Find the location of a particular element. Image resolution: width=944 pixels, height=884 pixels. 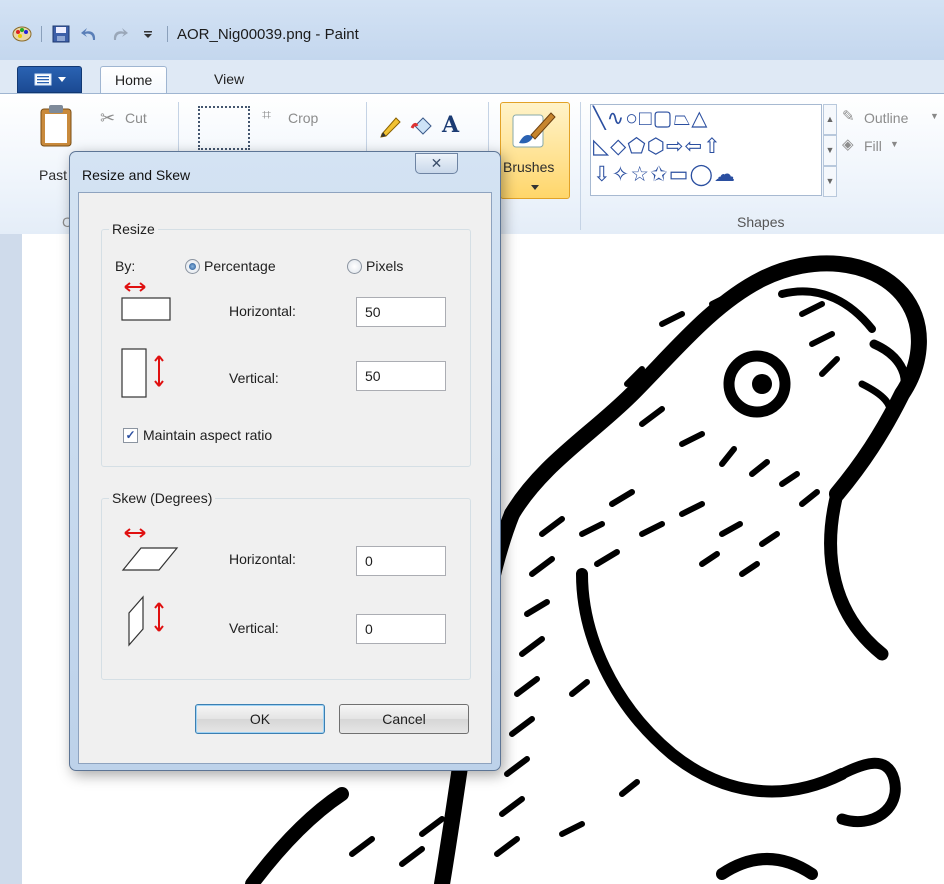

window-title: AOR_Nig00039.png - Paint is located at coordinates (268, 34).